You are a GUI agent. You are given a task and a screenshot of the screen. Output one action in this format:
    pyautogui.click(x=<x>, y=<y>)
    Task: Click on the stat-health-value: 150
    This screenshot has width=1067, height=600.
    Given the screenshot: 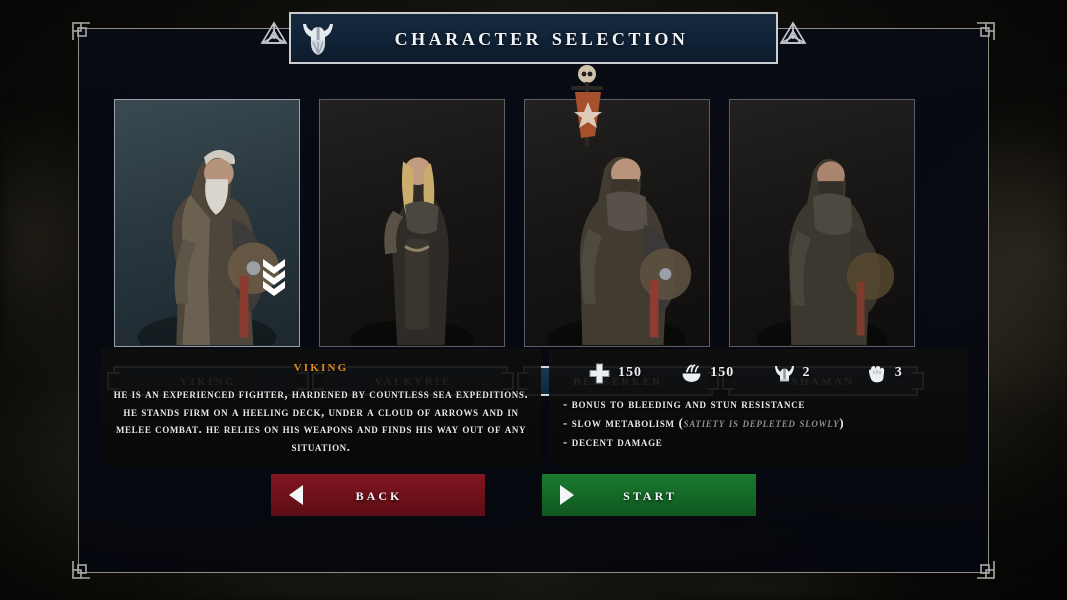 What is the action you would take?
    pyautogui.click(x=630, y=372)
    